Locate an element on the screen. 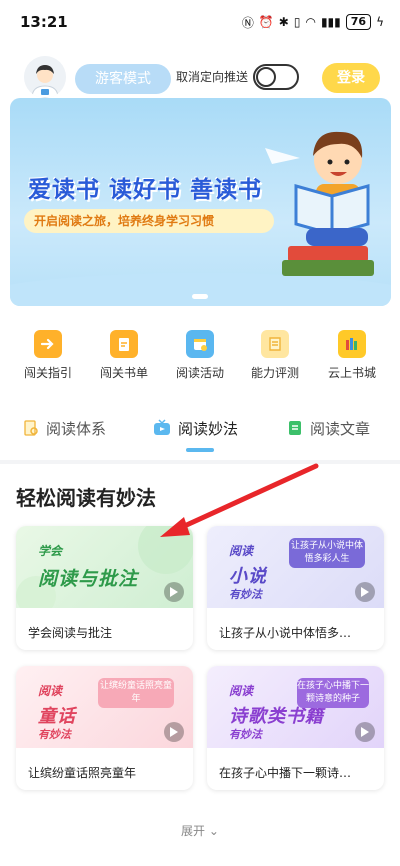 The image size is (400, 866). quick-link-assessment: 能力评测 is located at coordinates (275, 355).